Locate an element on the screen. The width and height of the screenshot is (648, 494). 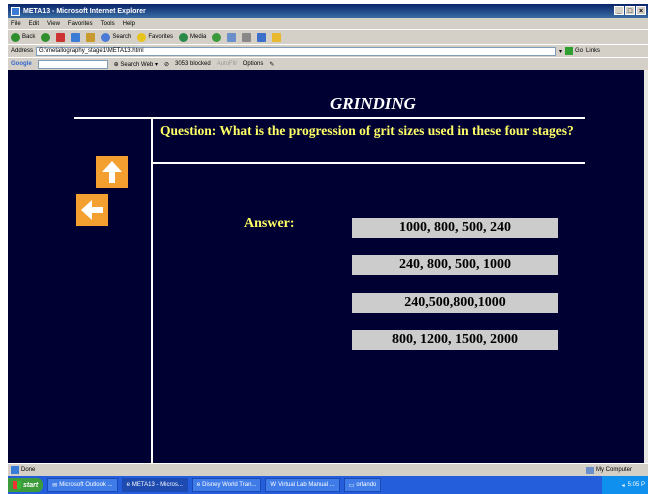
google-search-web-button: ⊕ Search Web ▾ is located at coordinates (136, 64).